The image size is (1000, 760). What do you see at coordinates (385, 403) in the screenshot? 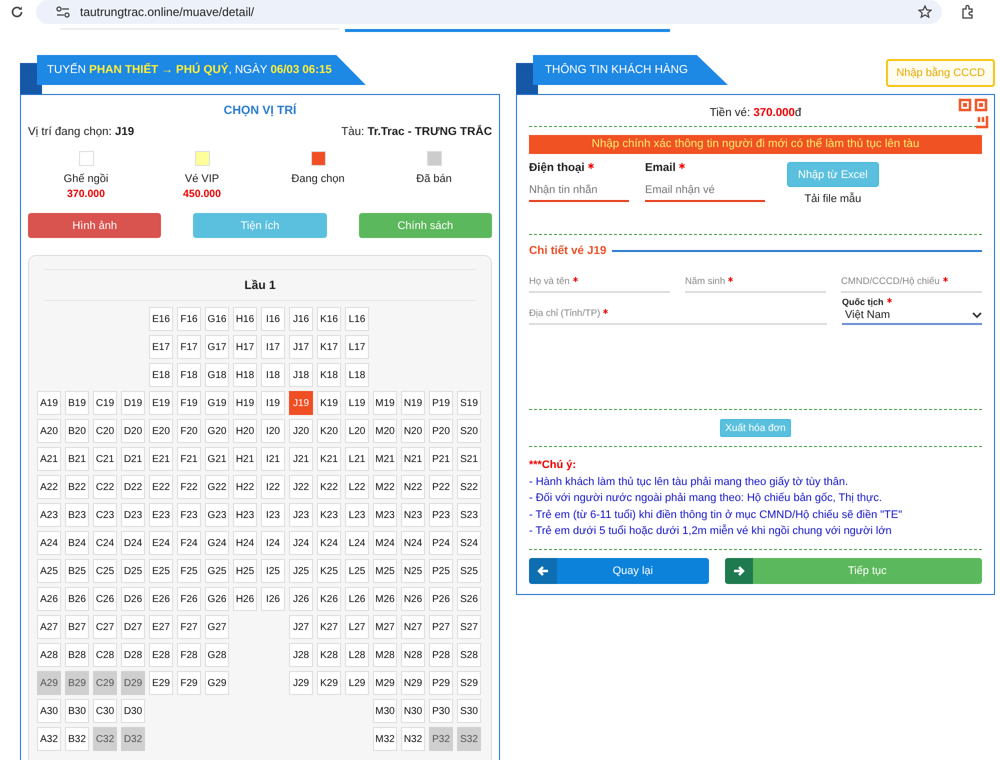
I see `seat-button: M19` at bounding box center [385, 403].